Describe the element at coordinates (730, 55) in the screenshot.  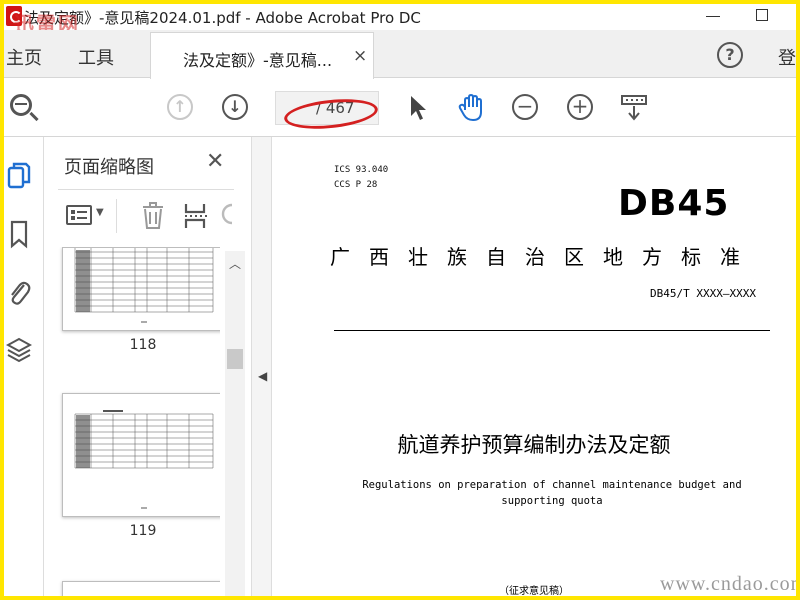
I see `help-icon: ?` at that location.